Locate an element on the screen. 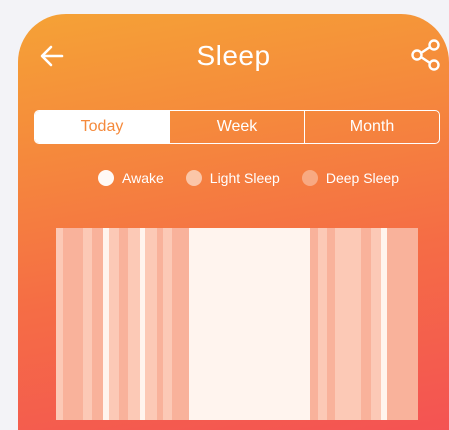 The width and height of the screenshot is (449, 430). period-tabs: Today Week Month is located at coordinates (237, 127).